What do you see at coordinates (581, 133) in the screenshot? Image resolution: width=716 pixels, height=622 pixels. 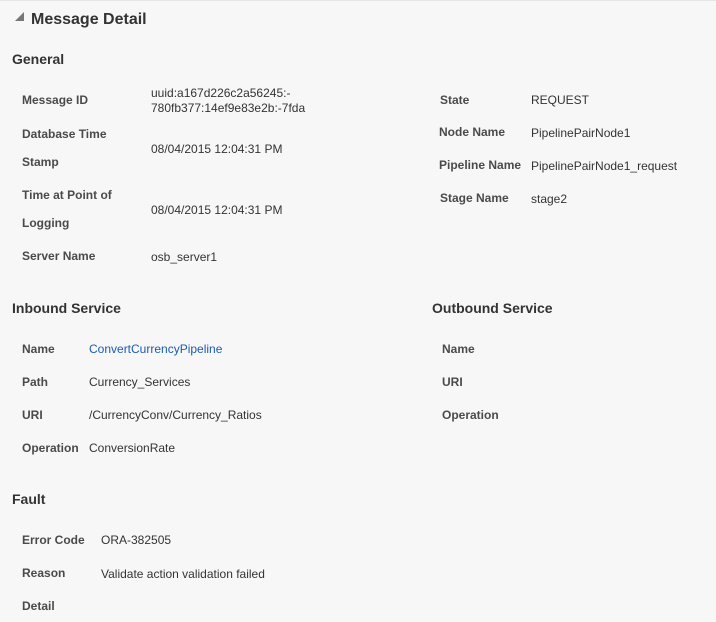 I see `node-name-value: PipelinePairNode1` at bounding box center [581, 133].